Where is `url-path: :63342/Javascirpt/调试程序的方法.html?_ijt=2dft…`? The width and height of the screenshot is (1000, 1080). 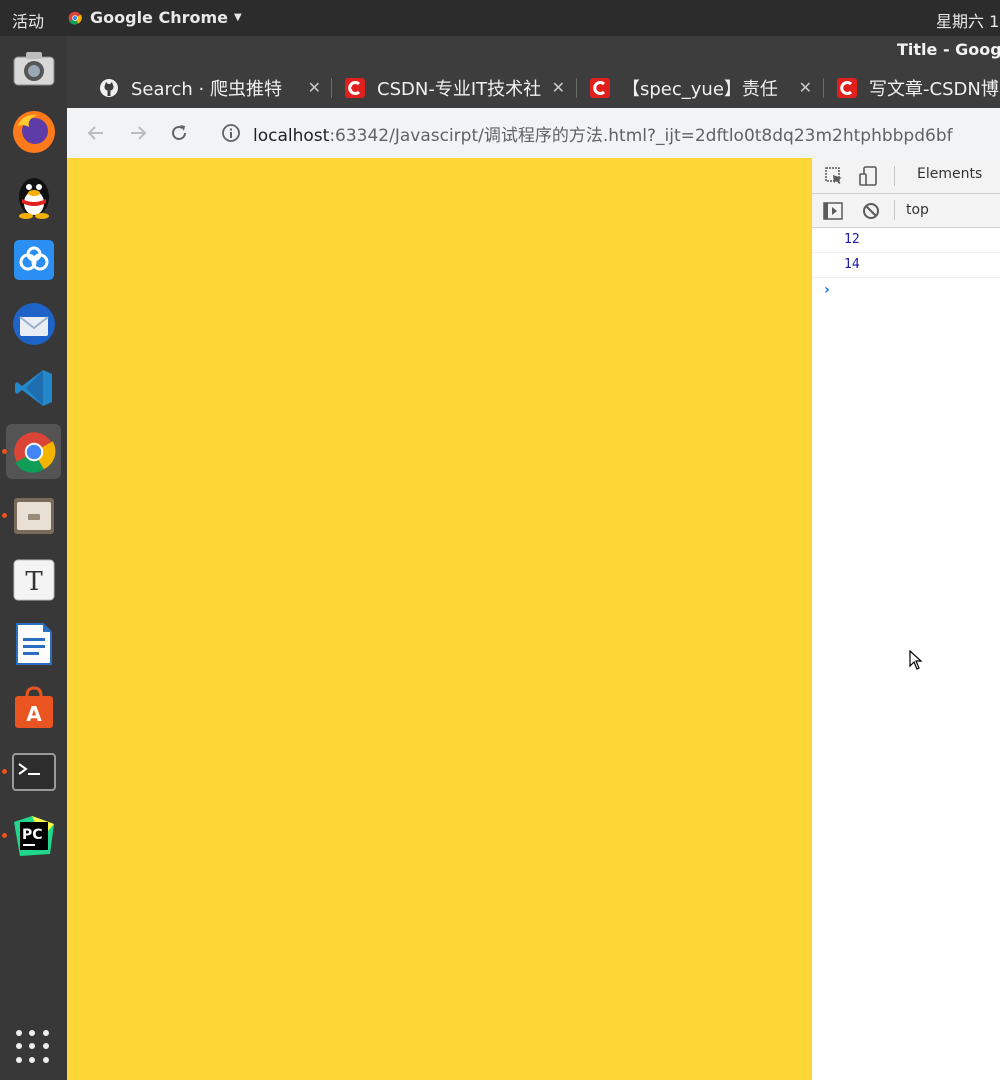 url-path: :63342/Javascirpt/调试程序的方法.html?_ijt=2dft… is located at coordinates (641, 135).